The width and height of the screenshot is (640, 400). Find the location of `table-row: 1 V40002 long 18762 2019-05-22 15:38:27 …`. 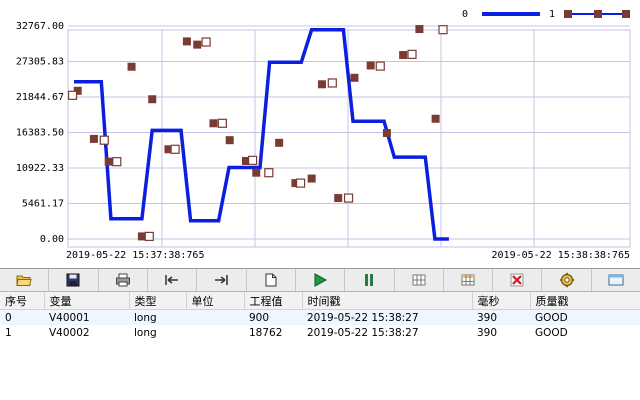

table-row: 1 V40002 long 18762 2019-05-22 15:38:27 … is located at coordinates (320, 332).